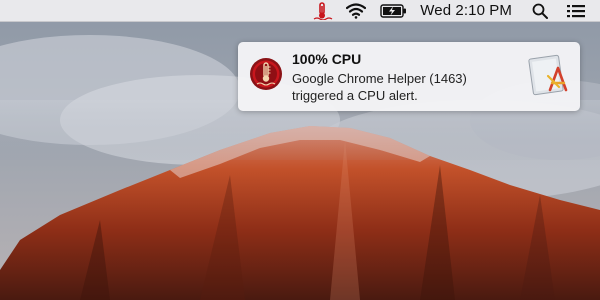 Image resolution: width=600 pixels, height=300 pixels. I want to click on activity-monitor-icon, so click(548, 76).